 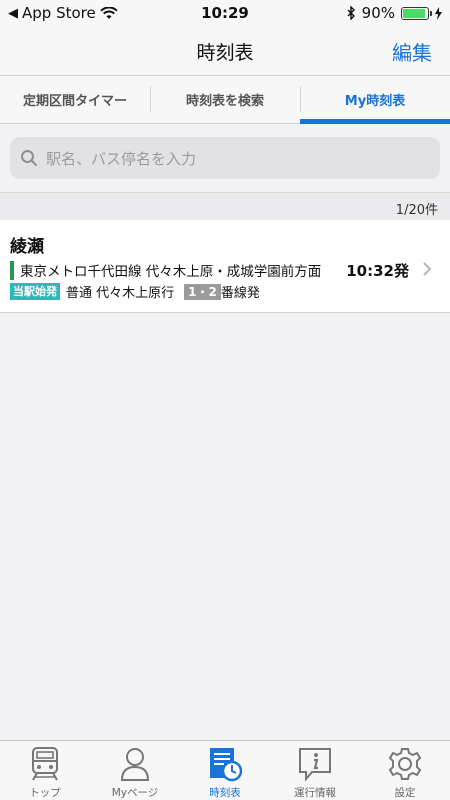 What do you see at coordinates (351, 13) in the screenshot?
I see `bluetooth-icon` at bounding box center [351, 13].